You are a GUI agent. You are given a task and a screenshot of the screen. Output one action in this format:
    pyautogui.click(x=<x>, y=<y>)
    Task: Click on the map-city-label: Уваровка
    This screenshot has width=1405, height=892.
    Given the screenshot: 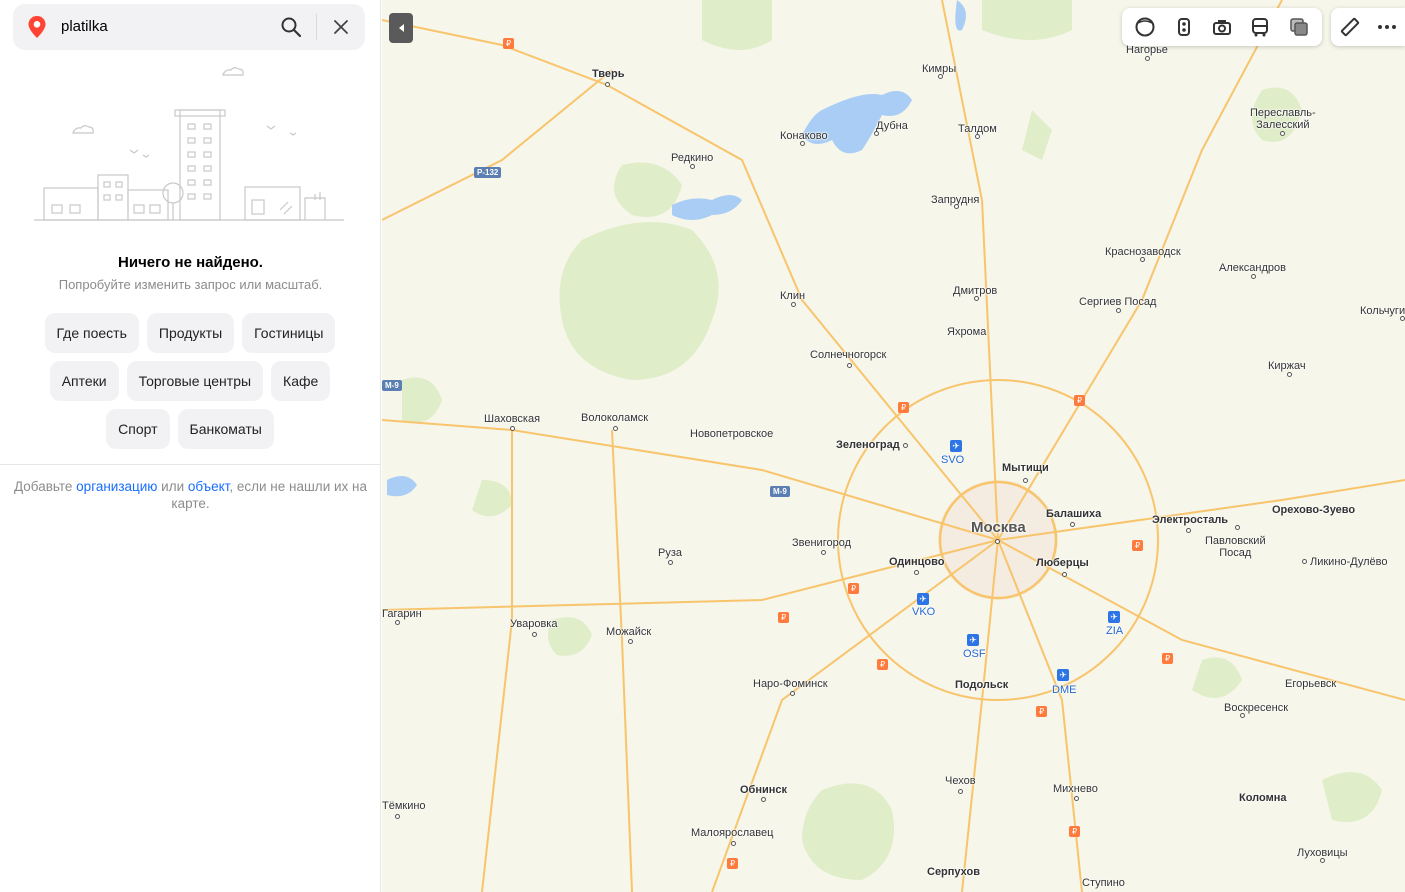 What is the action you would take?
    pyautogui.click(x=533, y=624)
    